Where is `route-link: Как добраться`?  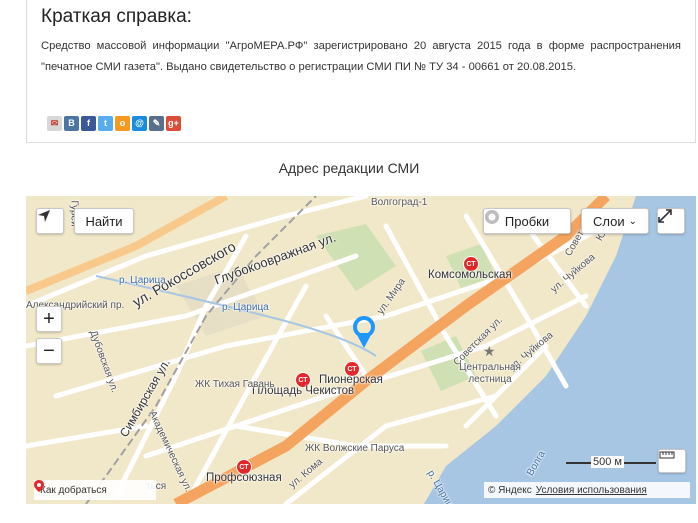
route-link: Как добраться is located at coordinates (95, 490).